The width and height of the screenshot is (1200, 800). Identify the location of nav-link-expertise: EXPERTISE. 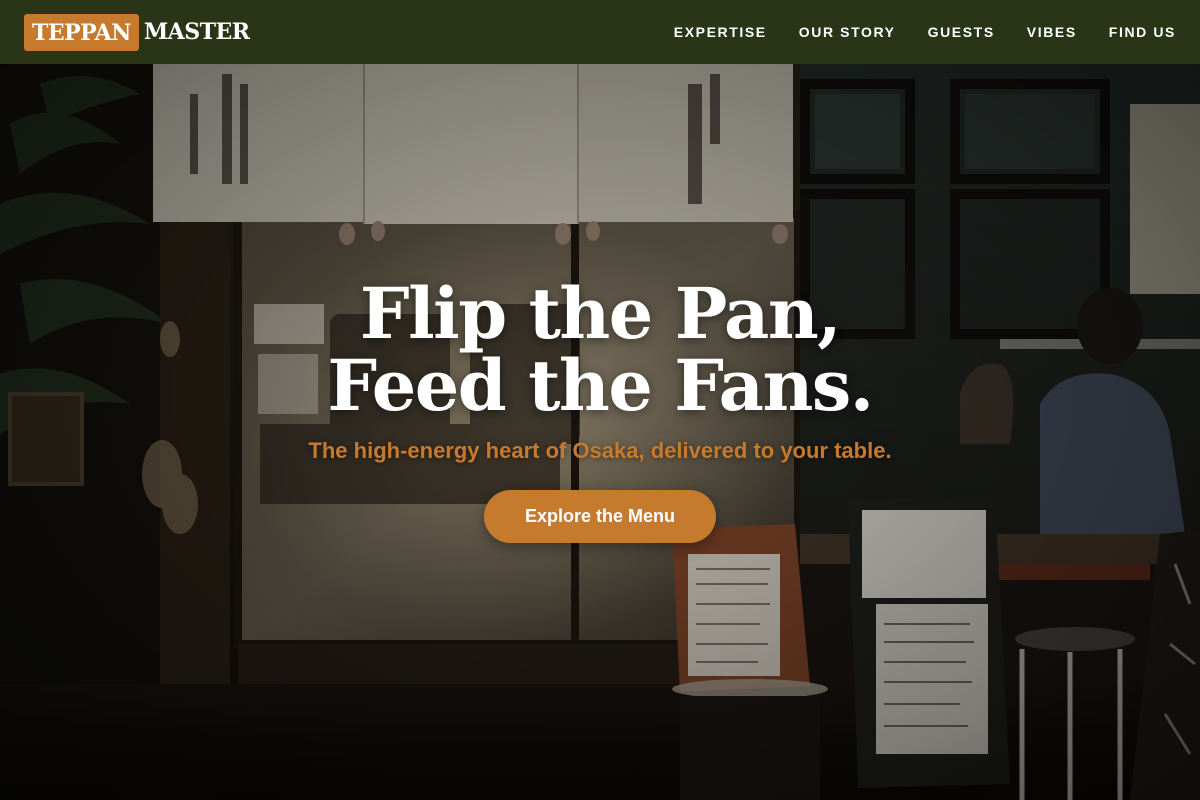
(720, 32).